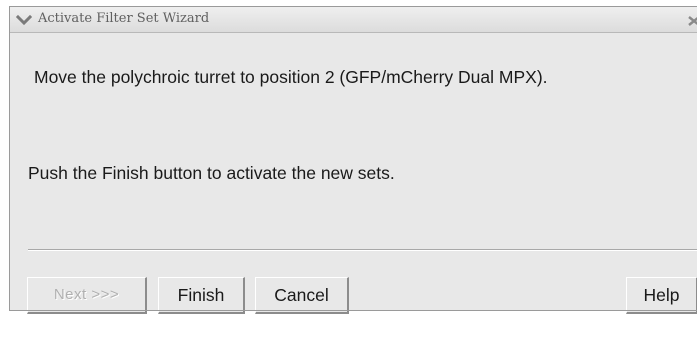 The width and height of the screenshot is (697, 338). What do you see at coordinates (661, 295) in the screenshot?
I see `help-button: Help` at bounding box center [661, 295].